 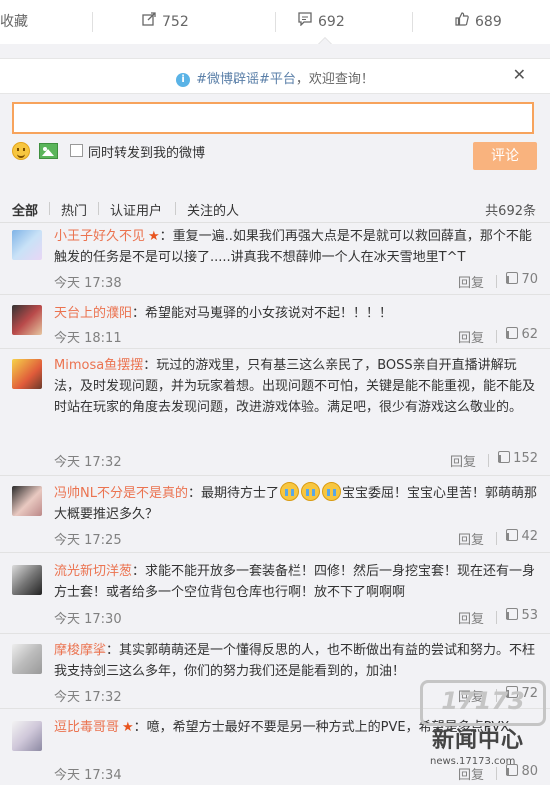 I want to click on forward-icon, so click(x=149, y=22).